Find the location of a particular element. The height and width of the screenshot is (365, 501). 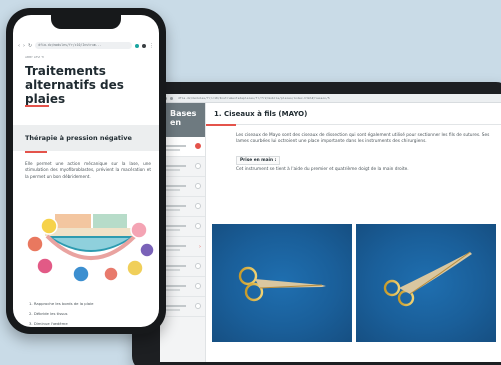

phone-notch is located at coordinates (86, 22).